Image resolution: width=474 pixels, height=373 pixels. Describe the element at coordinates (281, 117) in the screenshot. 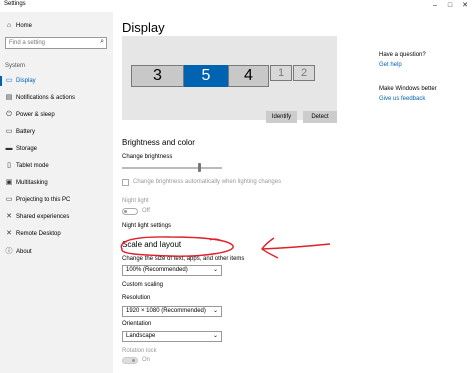

I see `identify-button: Identify` at that location.